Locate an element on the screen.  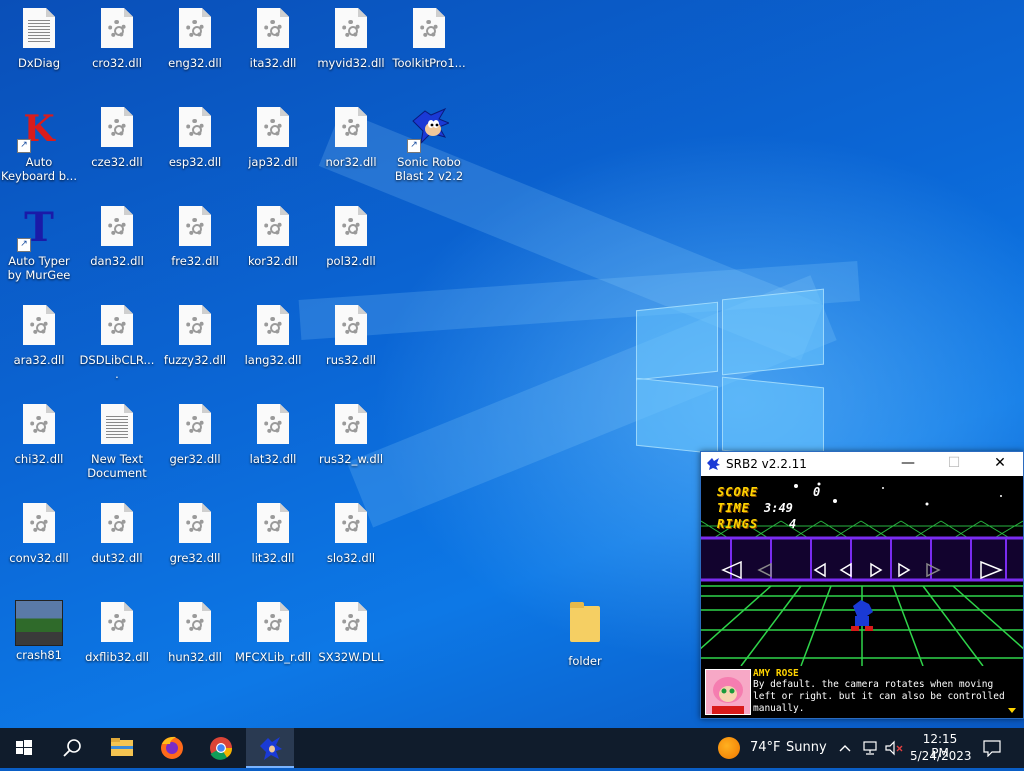
icon-label: Auto Typer by MurGee is located at coordinates (39, 268).